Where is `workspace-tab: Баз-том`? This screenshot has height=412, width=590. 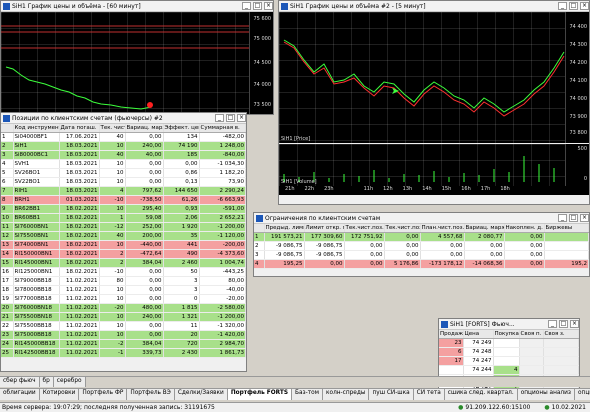
workspace-tab: Баз-том is located at coordinates (308, 394).